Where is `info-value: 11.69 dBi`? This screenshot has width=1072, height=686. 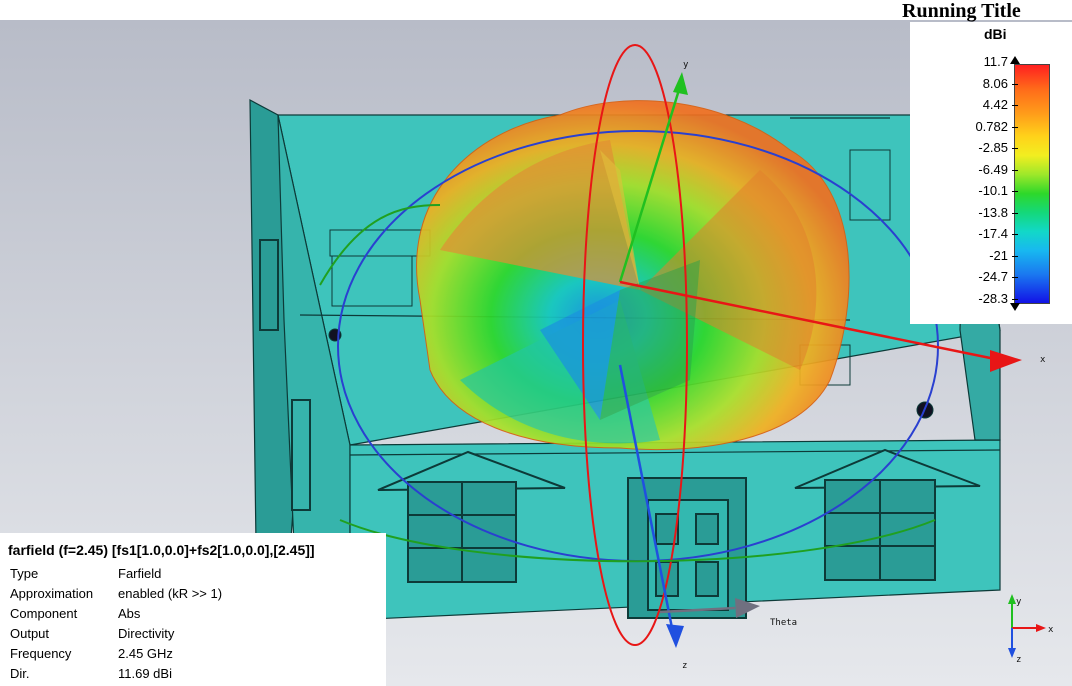 info-value: 11.69 dBi is located at coordinates (145, 673).